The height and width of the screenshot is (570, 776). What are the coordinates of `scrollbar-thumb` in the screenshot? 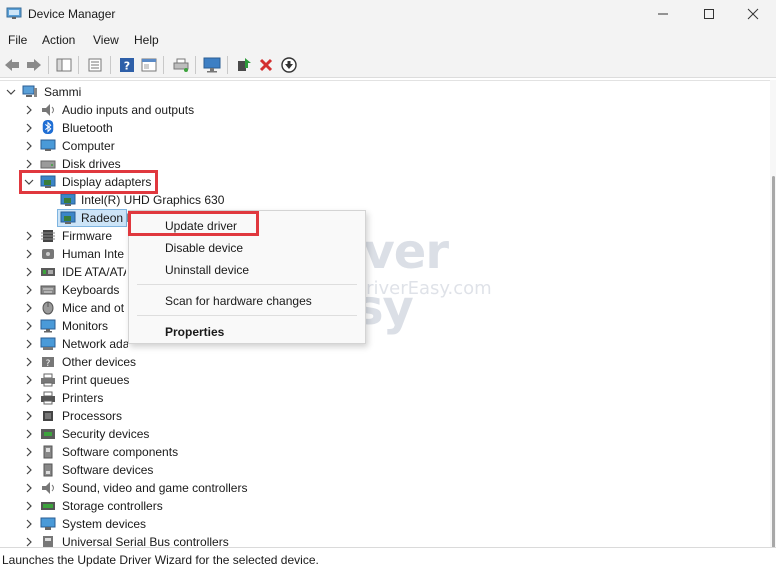 It's located at (773, 373).